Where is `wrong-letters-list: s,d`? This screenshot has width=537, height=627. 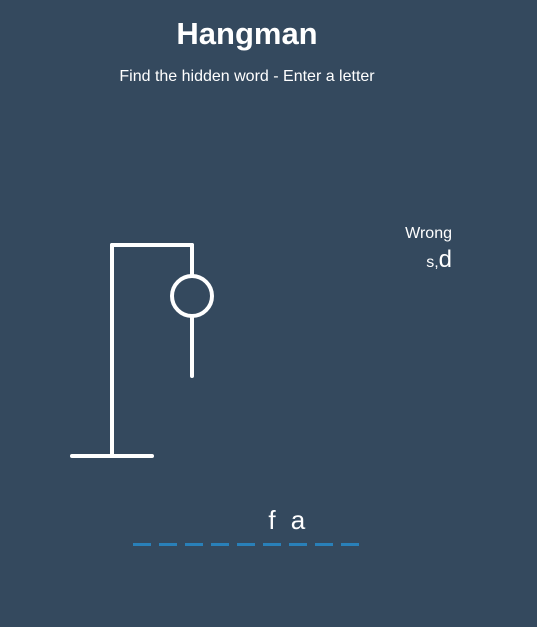 wrong-letters-list: s,d is located at coordinates (428, 261).